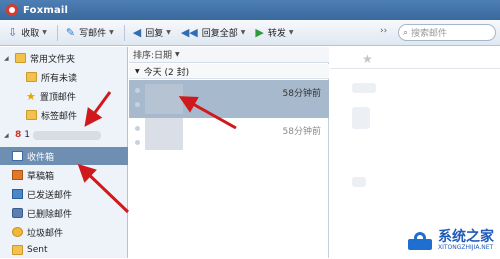 The height and width of the screenshot is (259, 500). I want to click on watermark-text: 系统之家, so click(466, 237).